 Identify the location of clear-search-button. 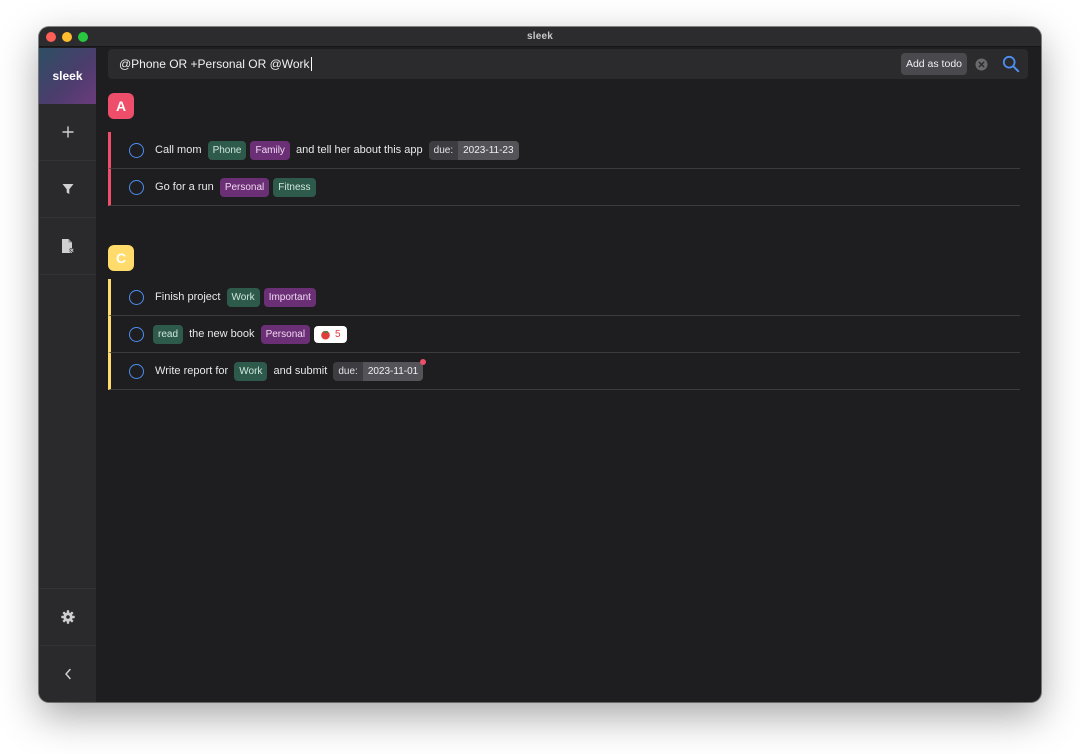
(981, 64).